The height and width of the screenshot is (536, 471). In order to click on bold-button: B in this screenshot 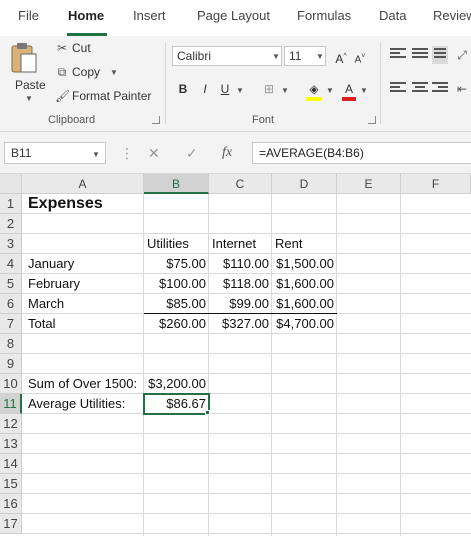, I will do `click(183, 89)`.